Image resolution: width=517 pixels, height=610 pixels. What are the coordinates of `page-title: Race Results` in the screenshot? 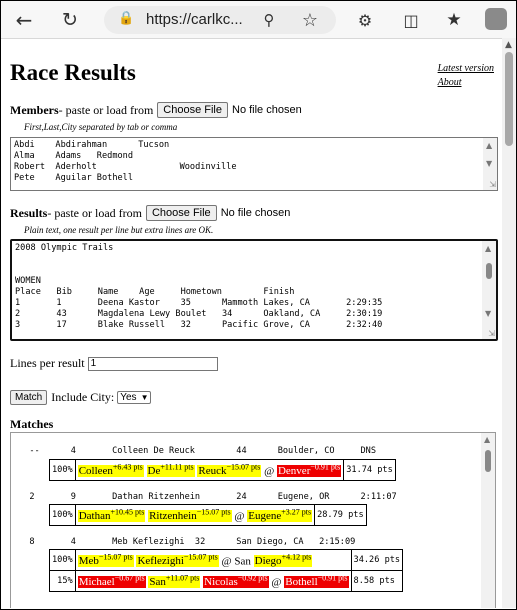 It's located at (73, 72).